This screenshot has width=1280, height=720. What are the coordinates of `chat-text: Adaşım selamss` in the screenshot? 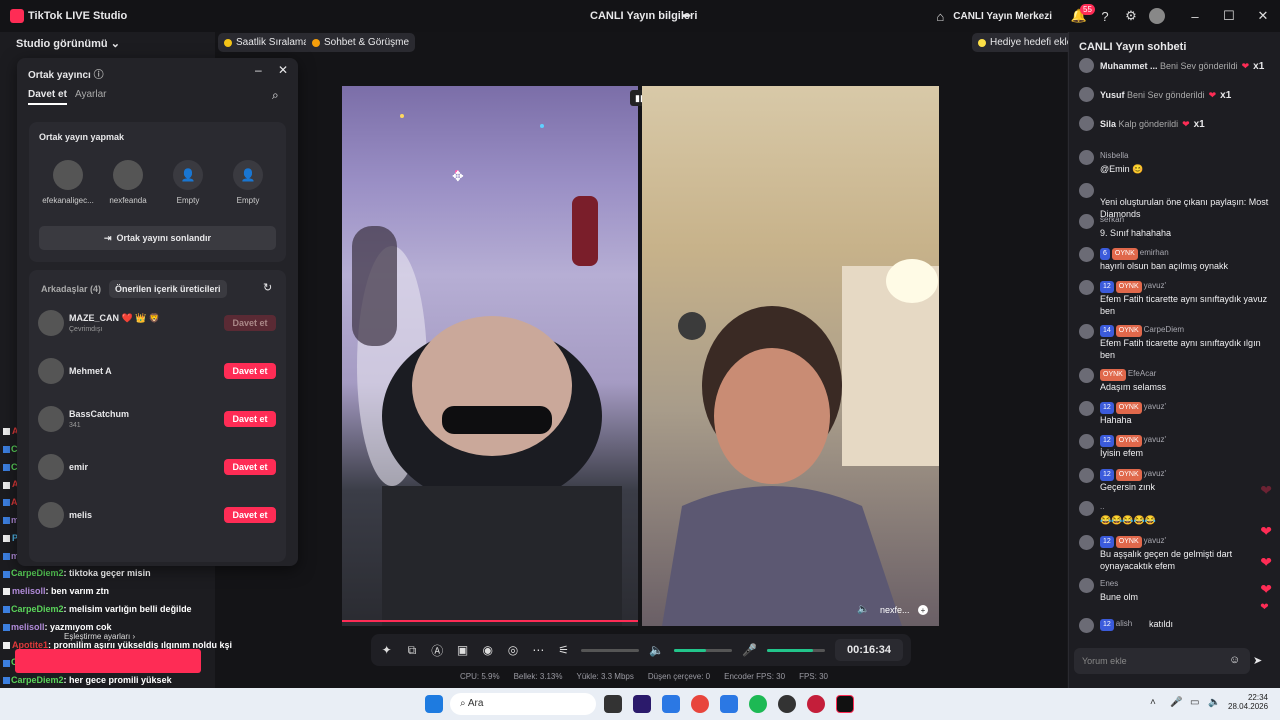 It's located at (1133, 387).